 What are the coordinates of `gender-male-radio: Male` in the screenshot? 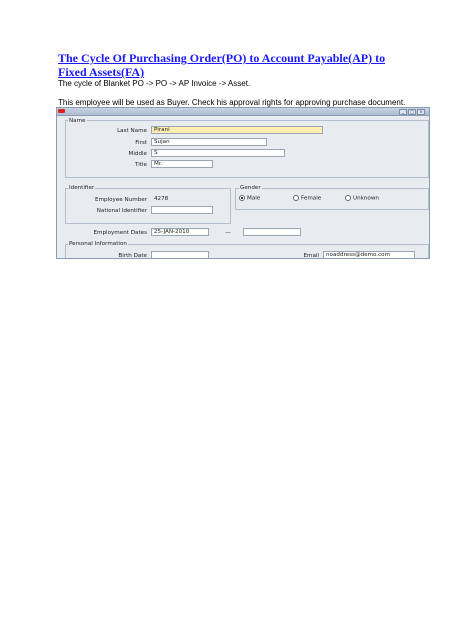 It's located at (249, 198).